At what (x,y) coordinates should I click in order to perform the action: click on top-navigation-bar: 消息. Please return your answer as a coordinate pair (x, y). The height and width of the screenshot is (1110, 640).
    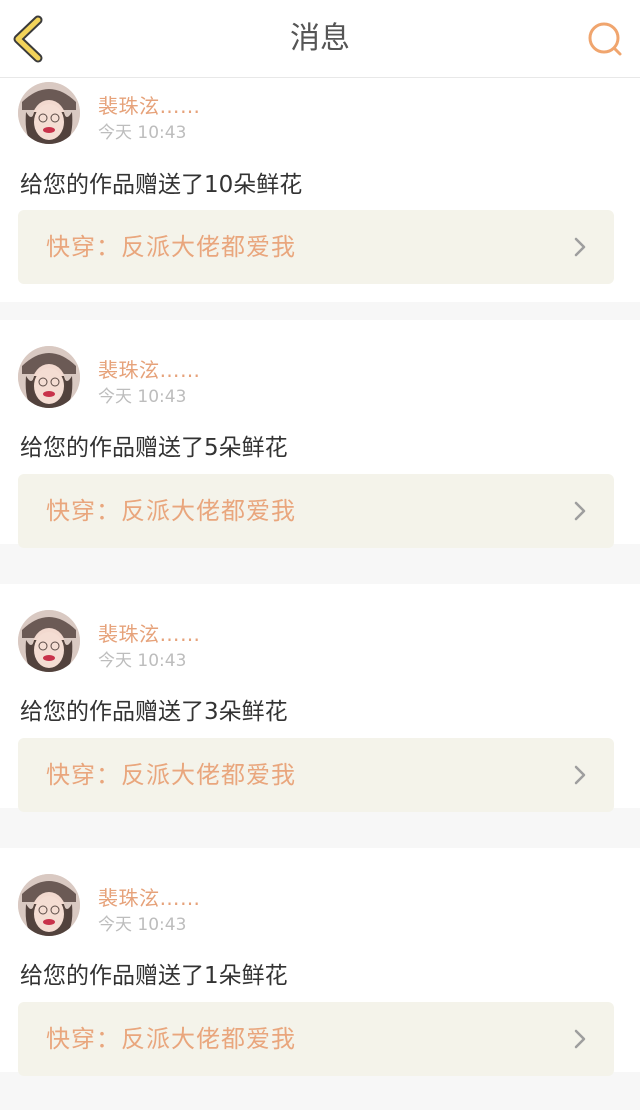
    Looking at the image, I should click on (320, 39).